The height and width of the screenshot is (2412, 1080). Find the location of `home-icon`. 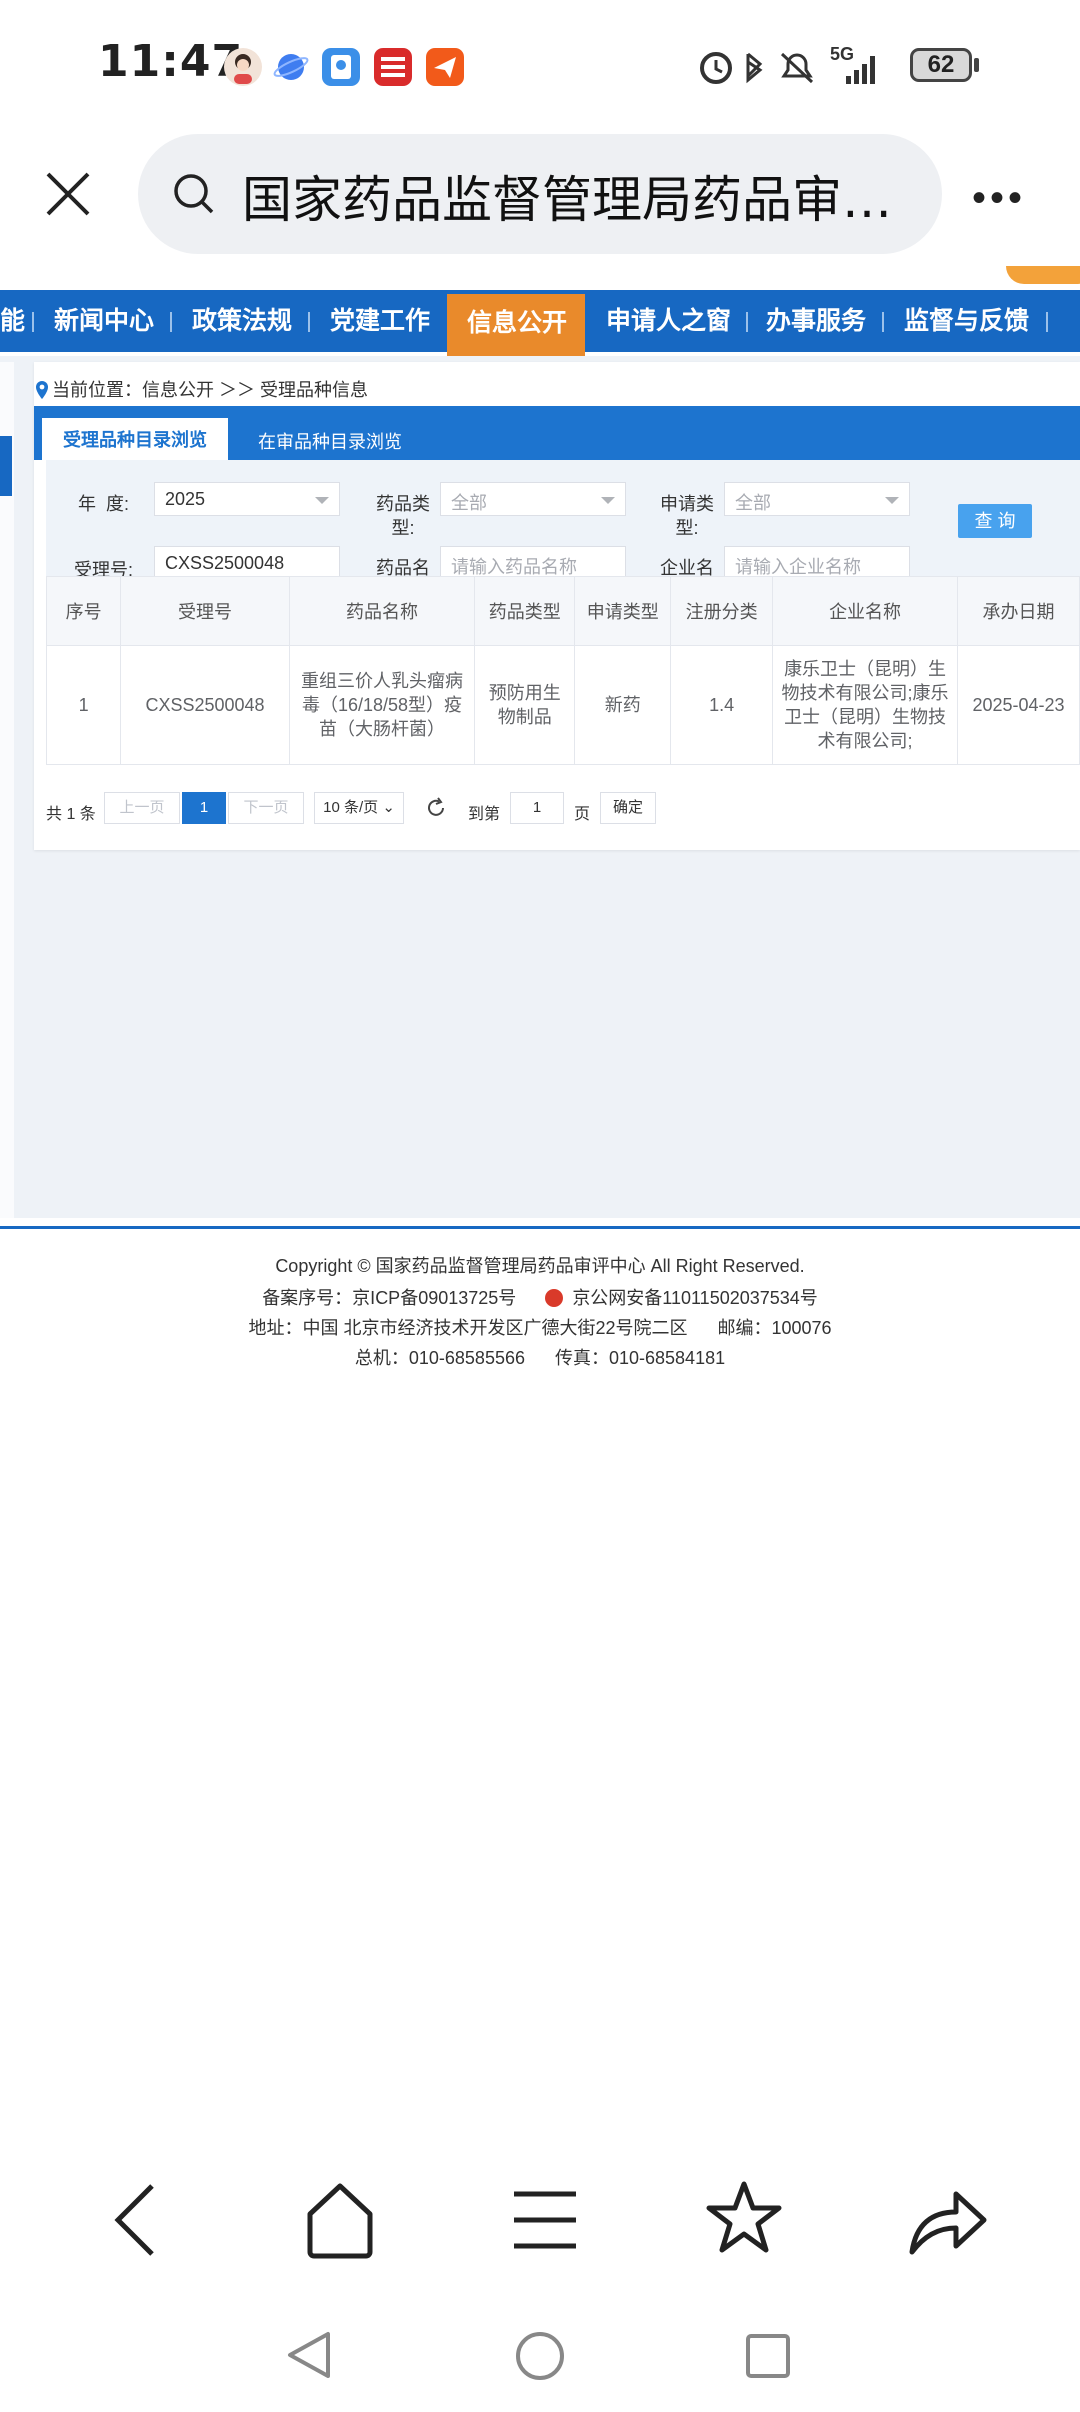

home-icon is located at coordinates (340, 2220).